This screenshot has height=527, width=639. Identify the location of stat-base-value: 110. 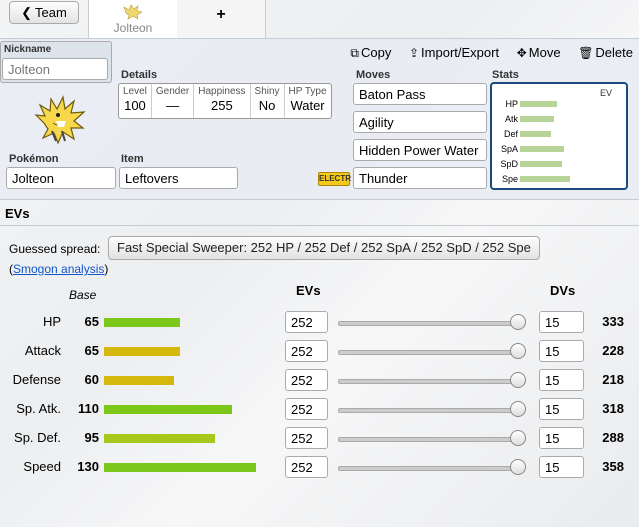
(88, 408).